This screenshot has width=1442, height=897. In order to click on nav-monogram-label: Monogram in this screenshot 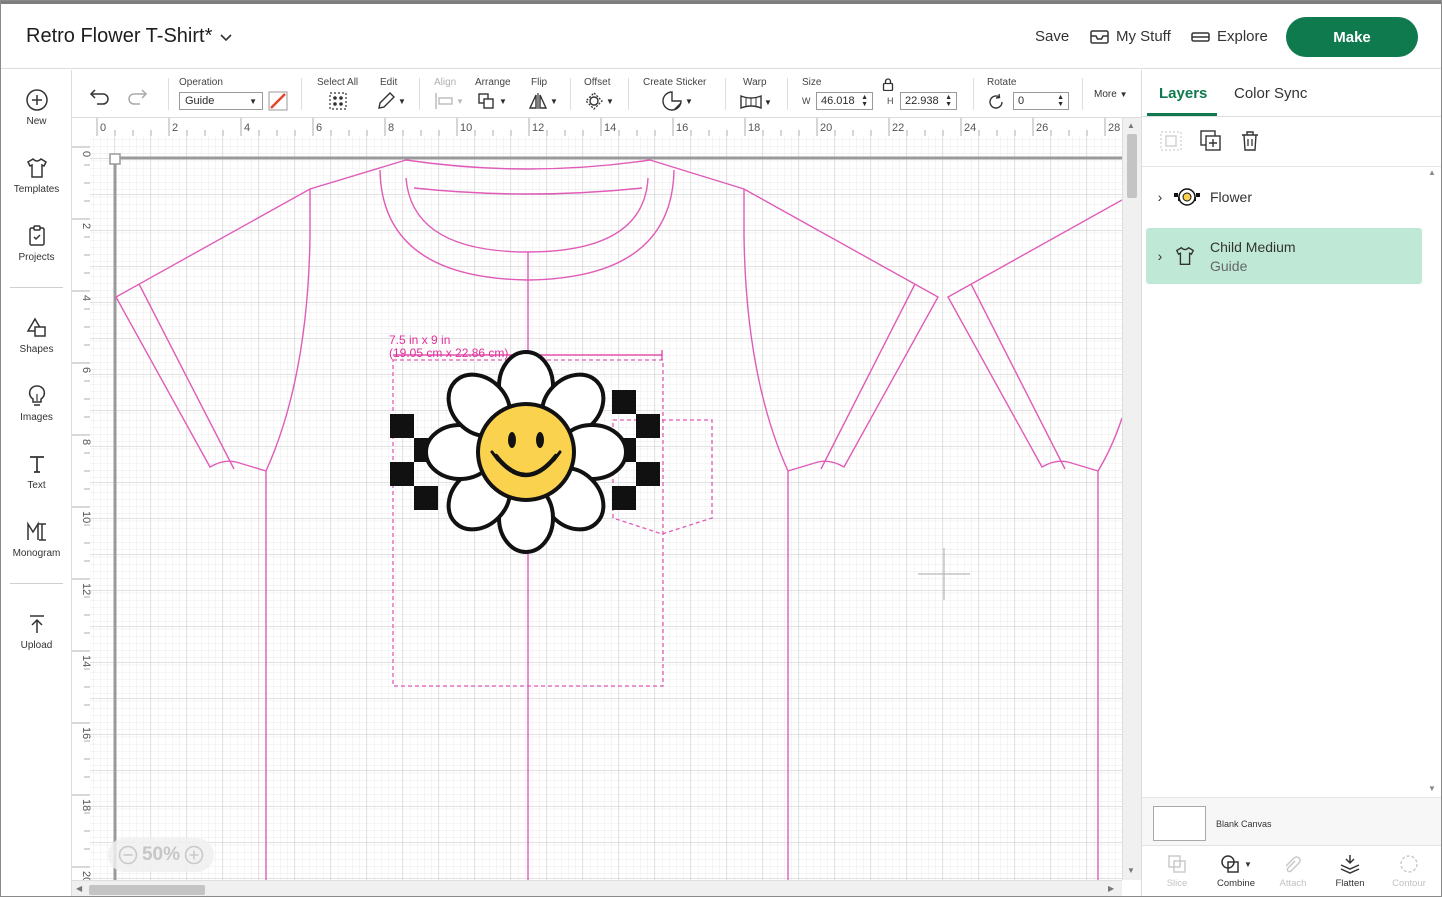, I will do `click(36, 553)`.